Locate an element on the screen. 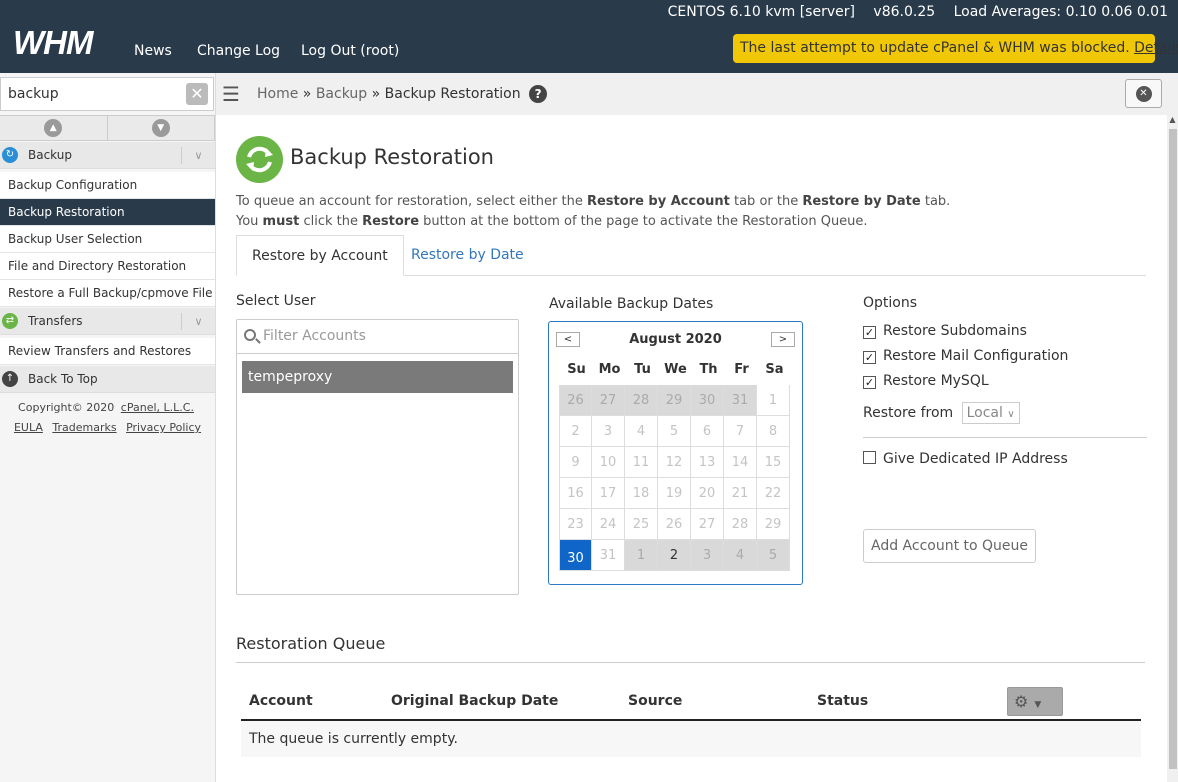 Image resolution: width=1178 pixels, height=782 pixels. tab-restore-by-date: Restore by Date is located at coordinates (467, 255).